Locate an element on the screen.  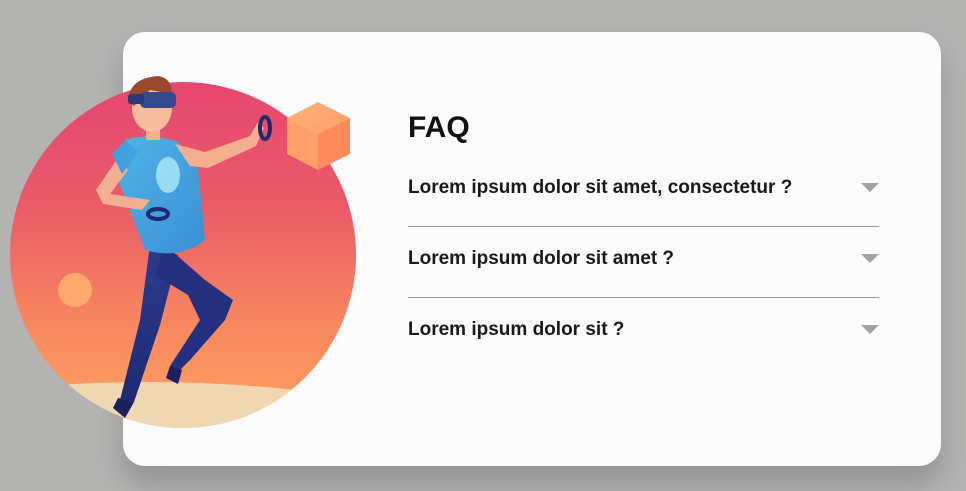
faq-question: Lorem ipsum dolor sit amet ? is located at coordinates (541, 259).